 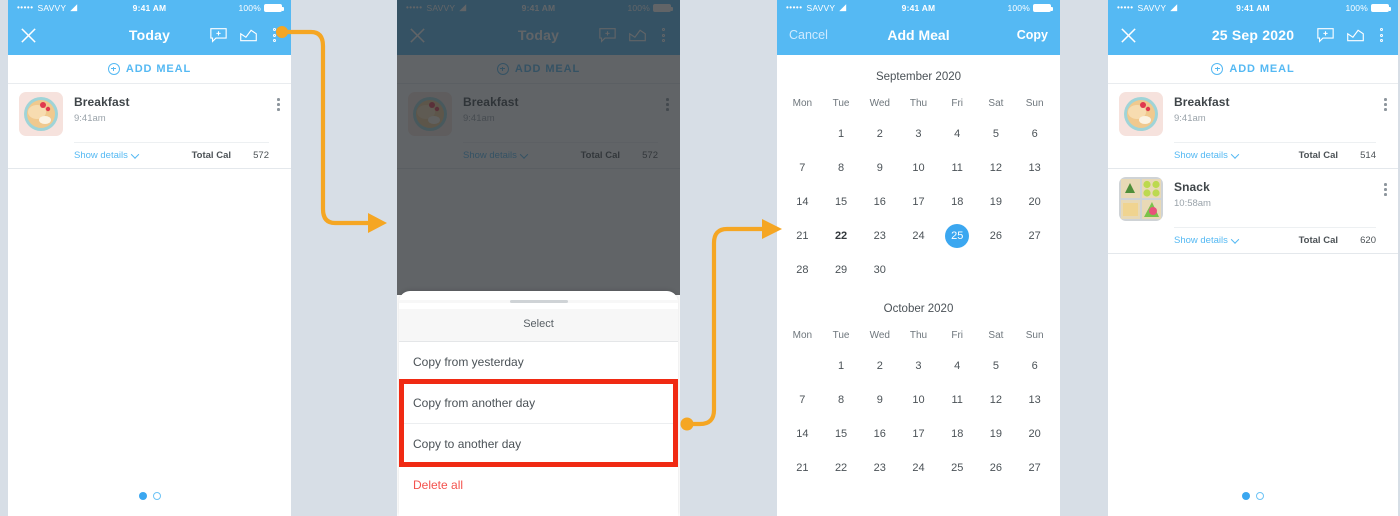 What do you see at coordinates (149, 35) in the screenshot?
I see `nav-bar: Today` at bounding box center [149, 35].